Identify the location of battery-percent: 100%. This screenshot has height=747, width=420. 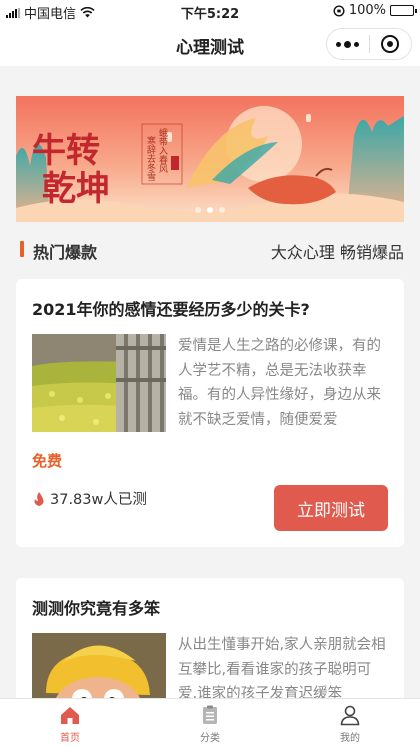
(367, 10).